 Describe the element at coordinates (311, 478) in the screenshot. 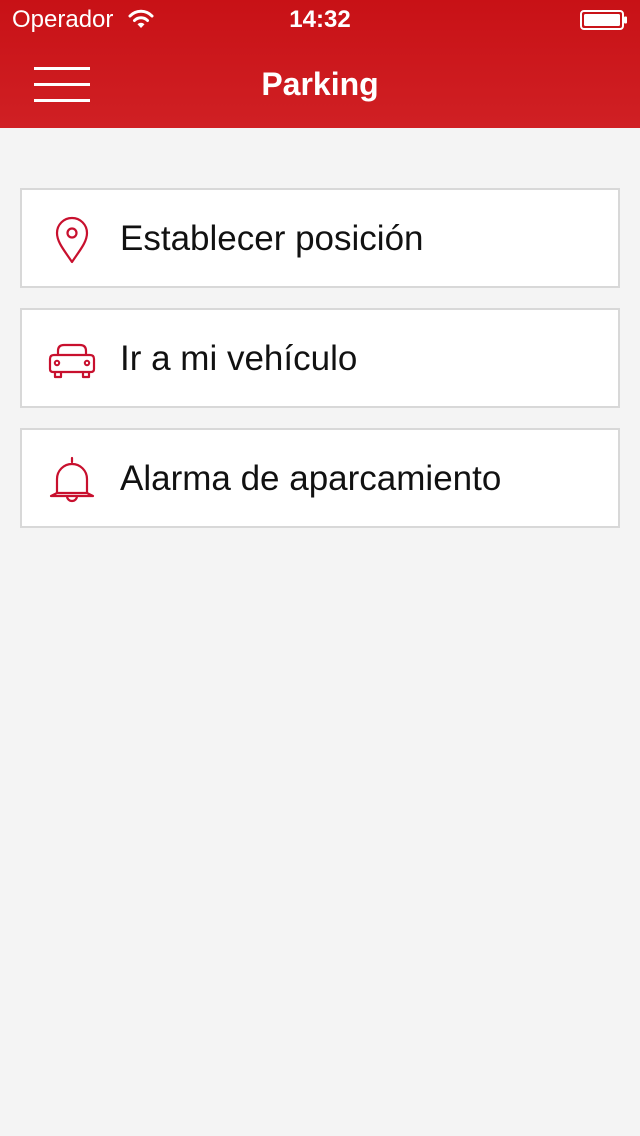

I see `parking-alarm-label: Alarma de aparcamiento` at that location.